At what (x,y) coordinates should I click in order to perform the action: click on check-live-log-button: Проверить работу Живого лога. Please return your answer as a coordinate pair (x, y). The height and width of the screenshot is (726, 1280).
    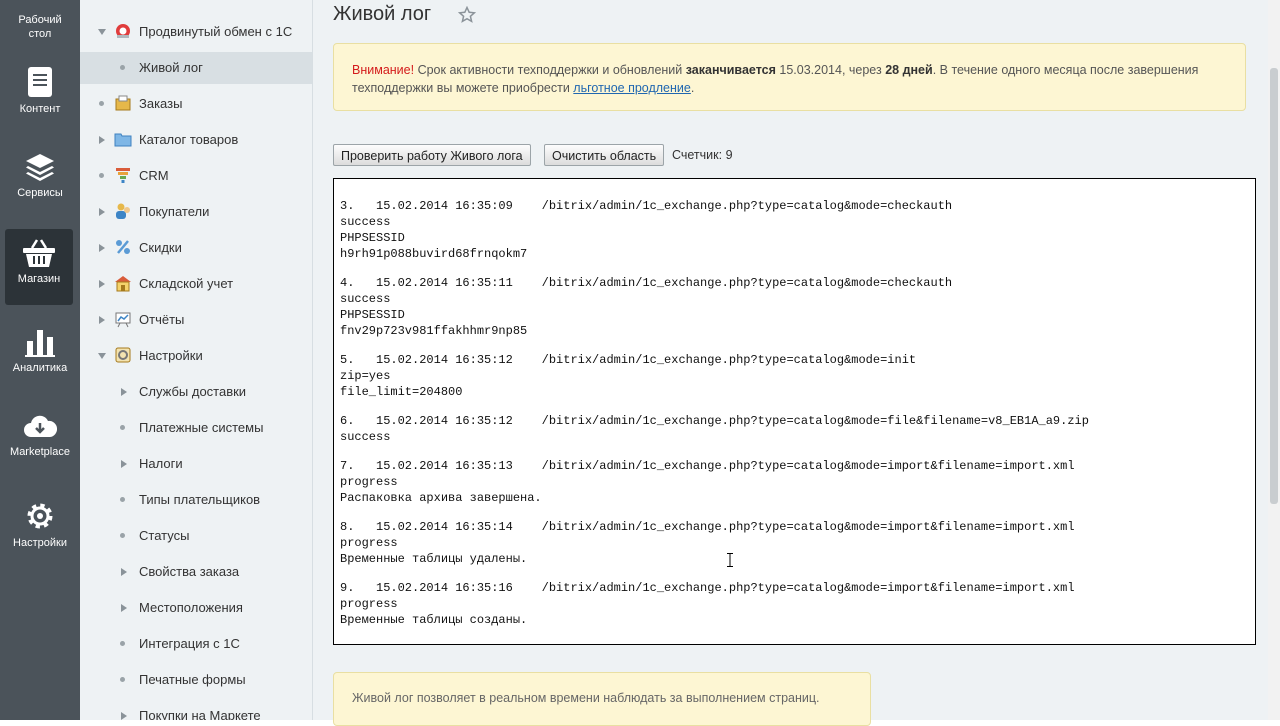
    Looking at the image, I should click on (432, 155).